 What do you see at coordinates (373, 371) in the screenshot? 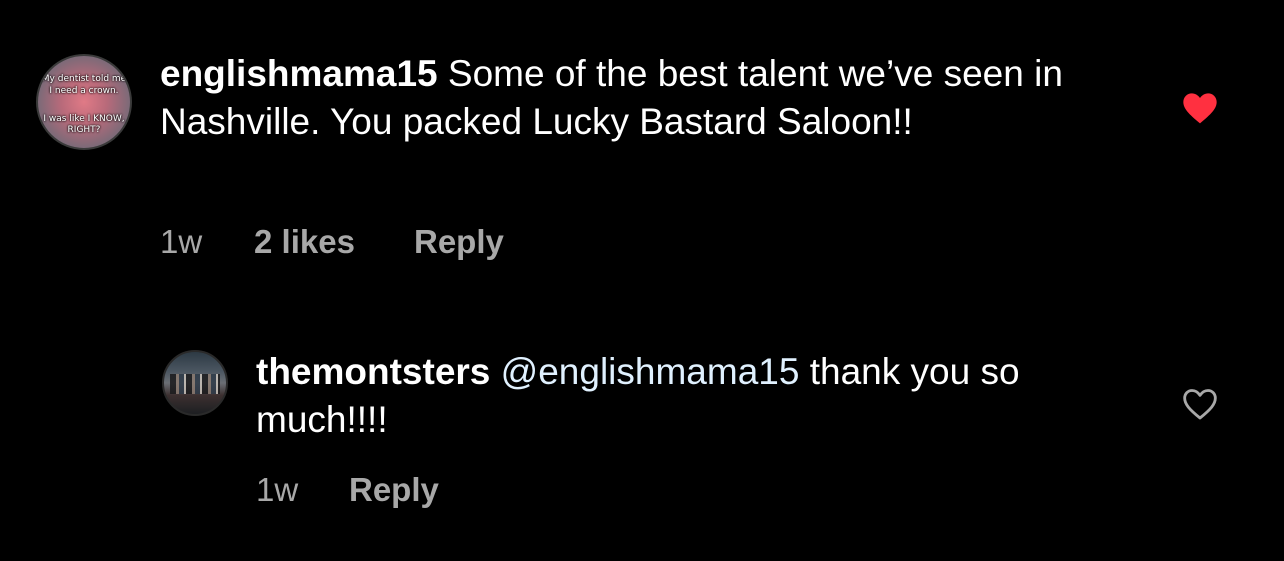
I see `comment-username: themontsters` at bounding box center [373, 371].